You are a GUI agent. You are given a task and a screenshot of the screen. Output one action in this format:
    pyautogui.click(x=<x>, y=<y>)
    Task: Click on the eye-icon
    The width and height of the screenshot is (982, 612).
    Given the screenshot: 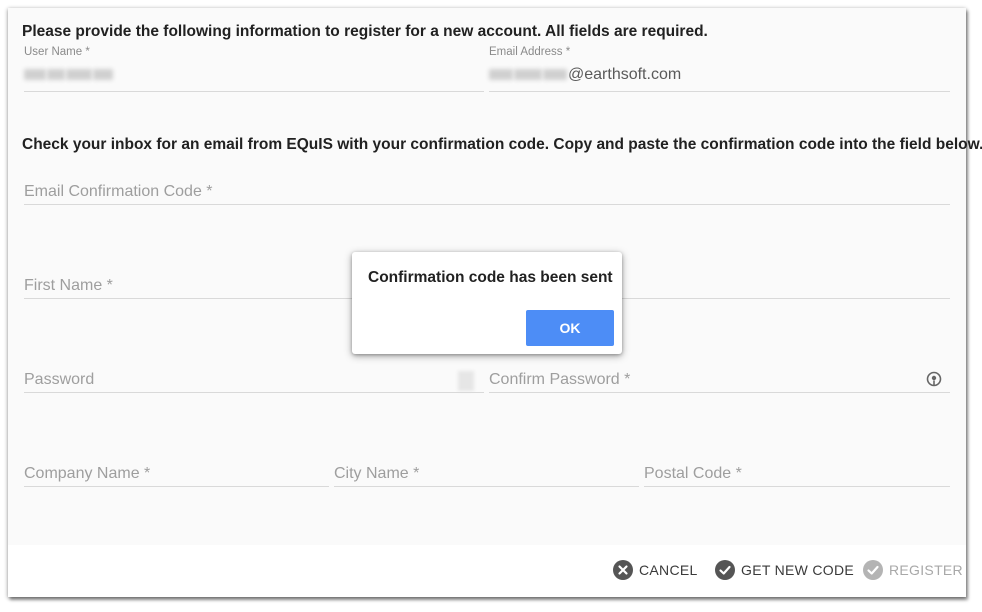 What is the action you would take?
    pyautogui.click(x=934, y=379)
    